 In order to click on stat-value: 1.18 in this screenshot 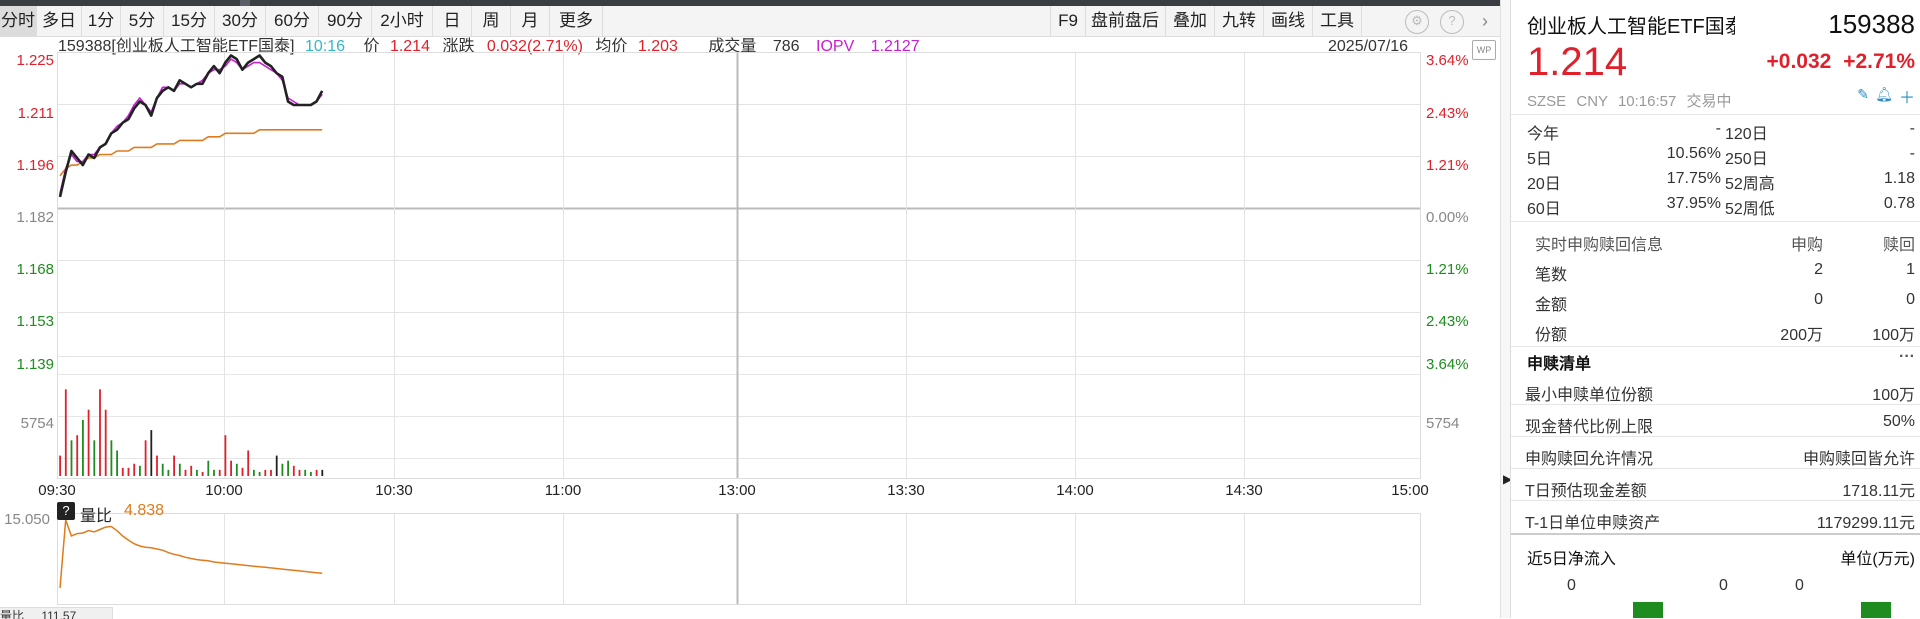, I will do `click(1899, 178)`.